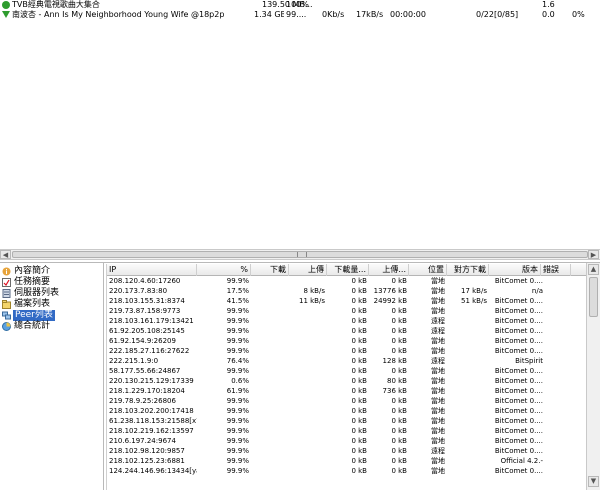 The height and width of the screenshot is (490, 600). I want to click on task-row: TVB經典電視歌曲大集合 139.50 MB... 100% 1.6, so click(300, 5).